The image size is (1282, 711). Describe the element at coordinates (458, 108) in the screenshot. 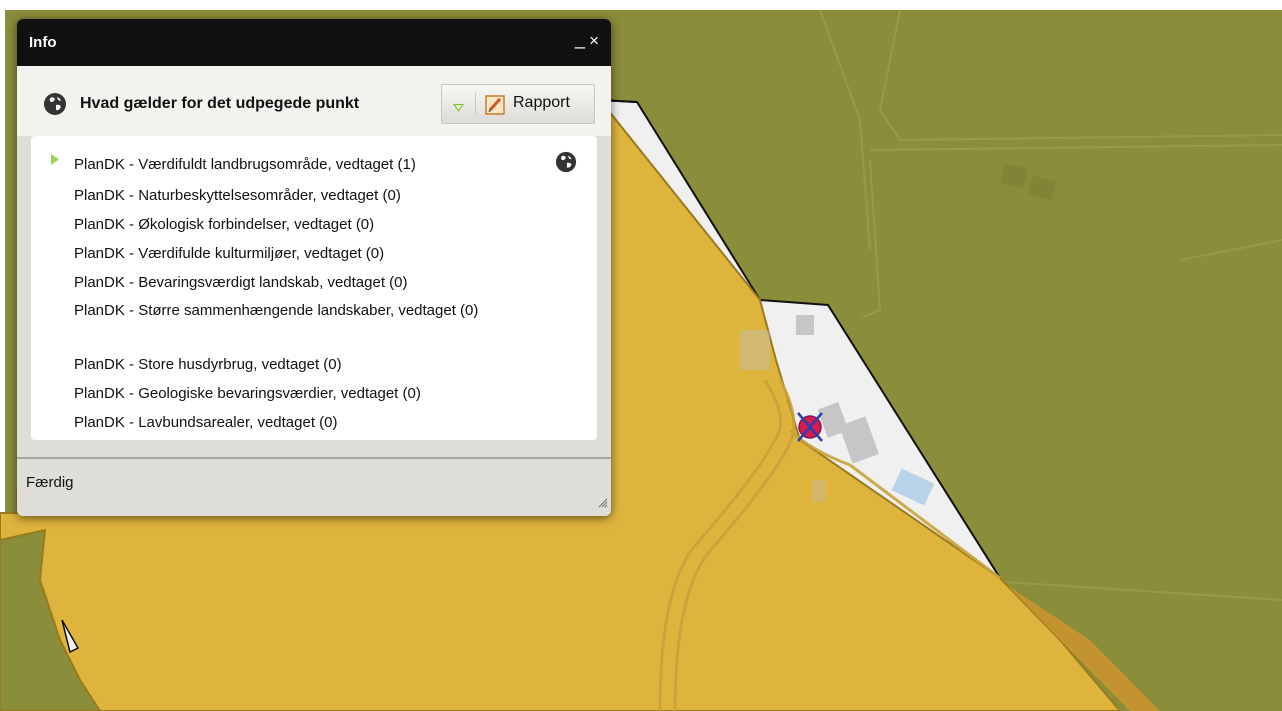

I see `triangle-down-icon` at that location.